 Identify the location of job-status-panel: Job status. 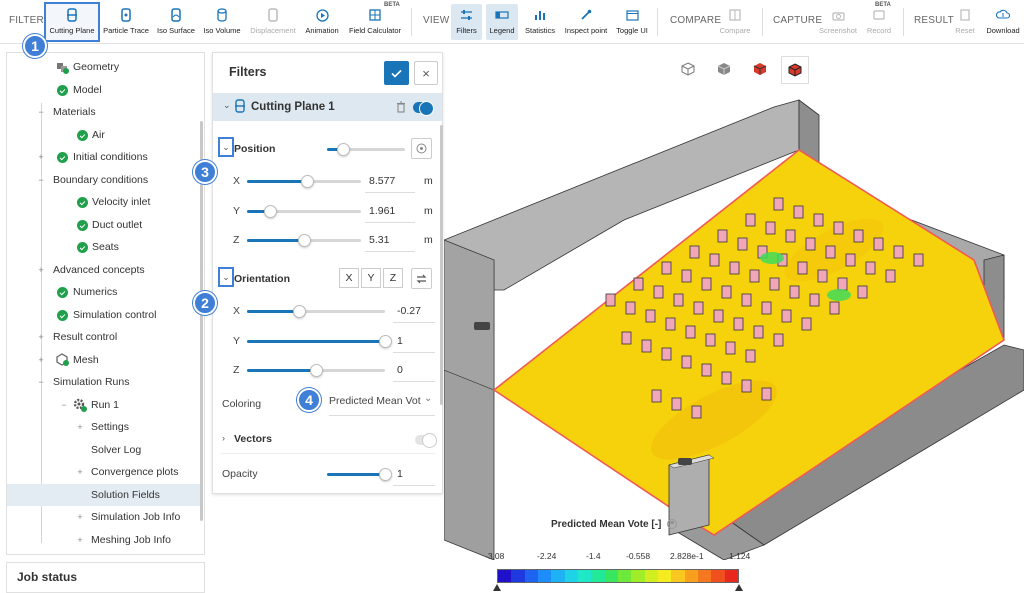
(105, 577).